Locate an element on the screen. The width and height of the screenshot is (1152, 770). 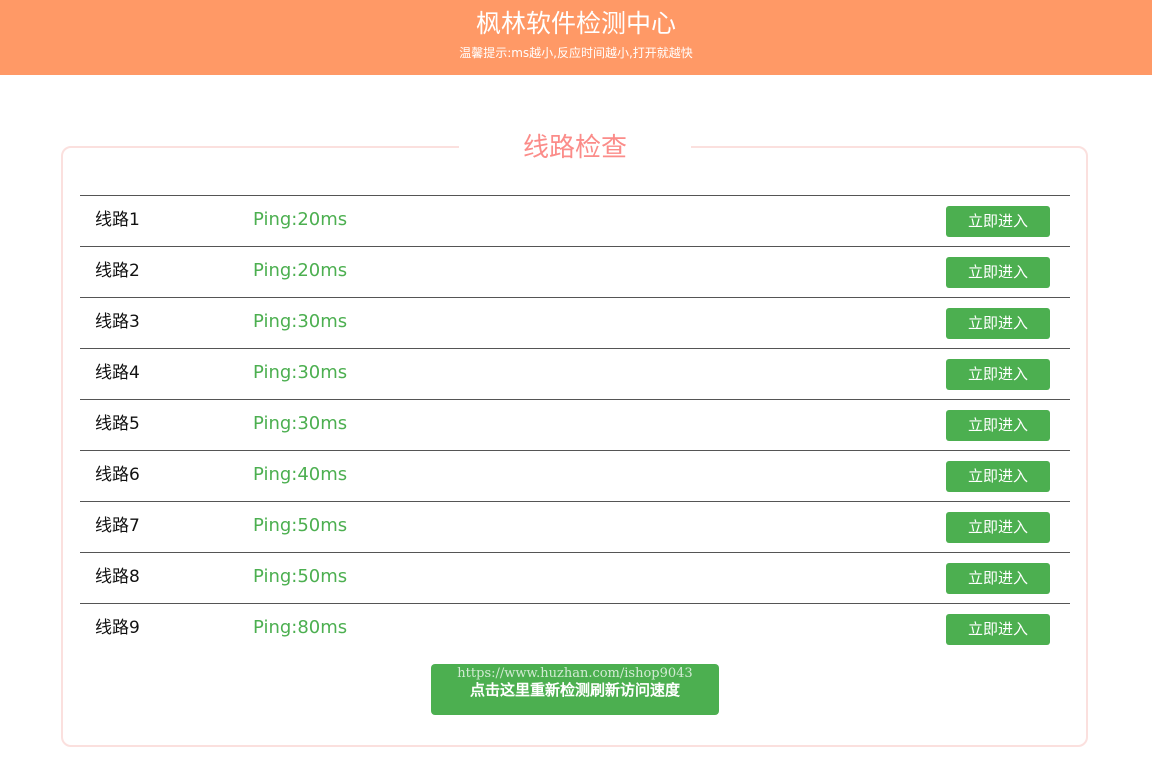
speed-tip: 温馨提示:ms越小,反应时间越小,打开就越快 is located at coordinates (576, 53).